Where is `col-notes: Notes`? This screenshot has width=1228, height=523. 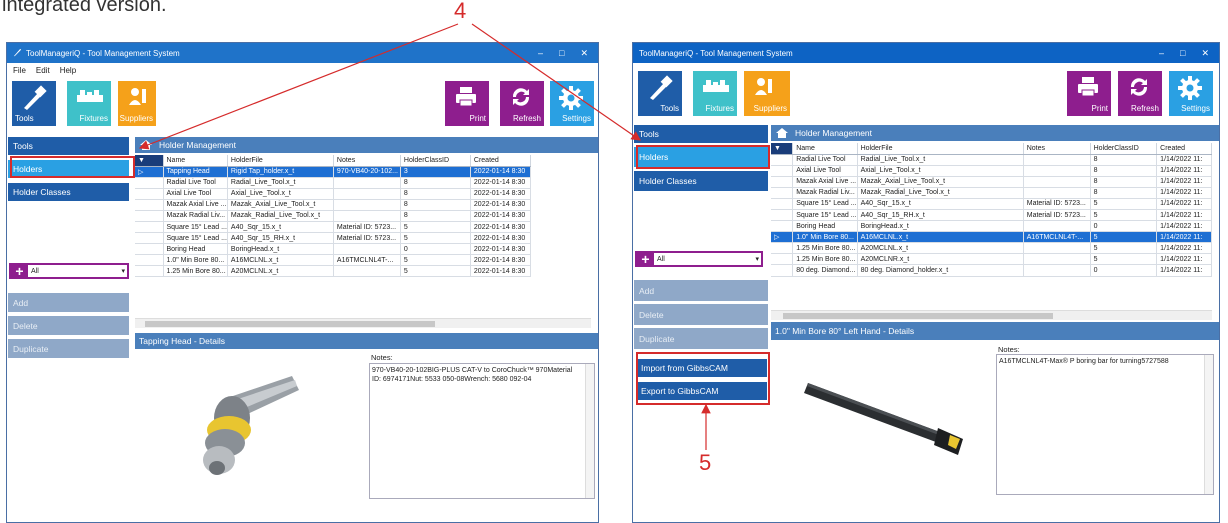
col-notes: Notes is located at coordinates (1057, 149).